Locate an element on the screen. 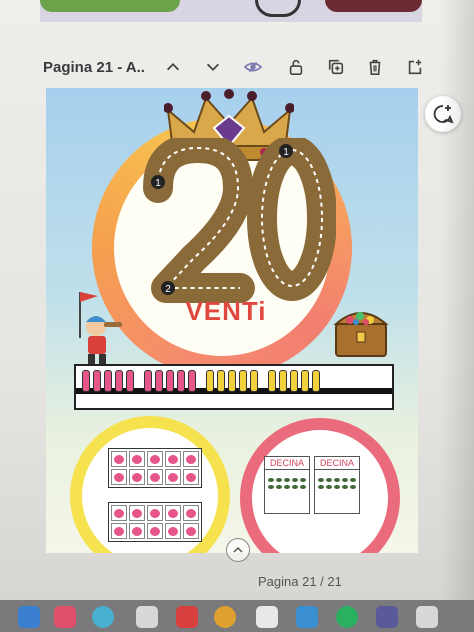 The image size is (474, 632). page-title: Pagina 21 - A.. is located at coordinates (94, 67).